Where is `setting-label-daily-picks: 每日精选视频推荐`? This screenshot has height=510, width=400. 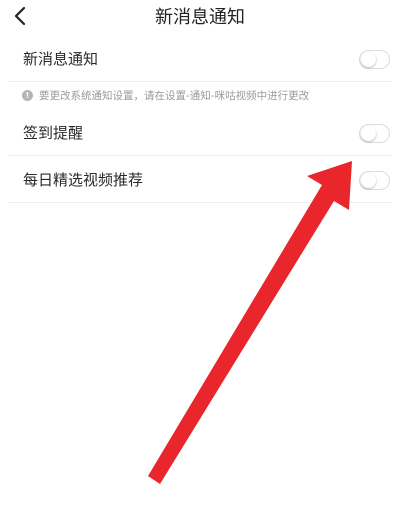
setting-label-daily-picks: 每日精选视频推荐 is located at coordinates (83, 180).